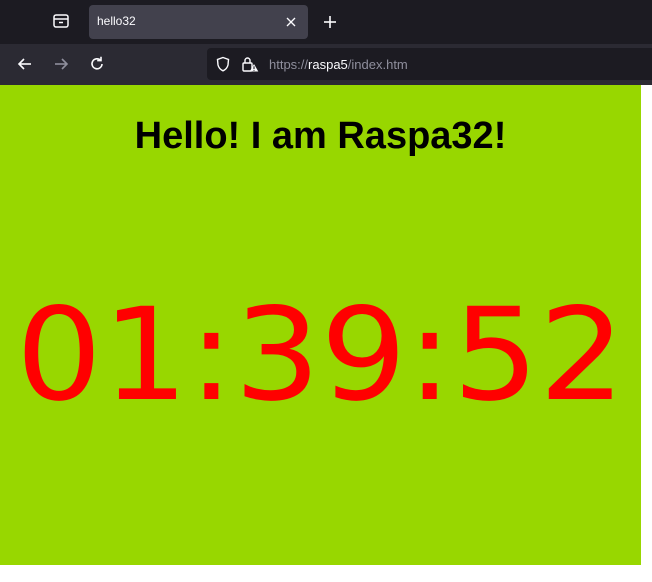 This screenshot has width=652, height=582. I want to click on new-tab-icon, so click(330, 22).